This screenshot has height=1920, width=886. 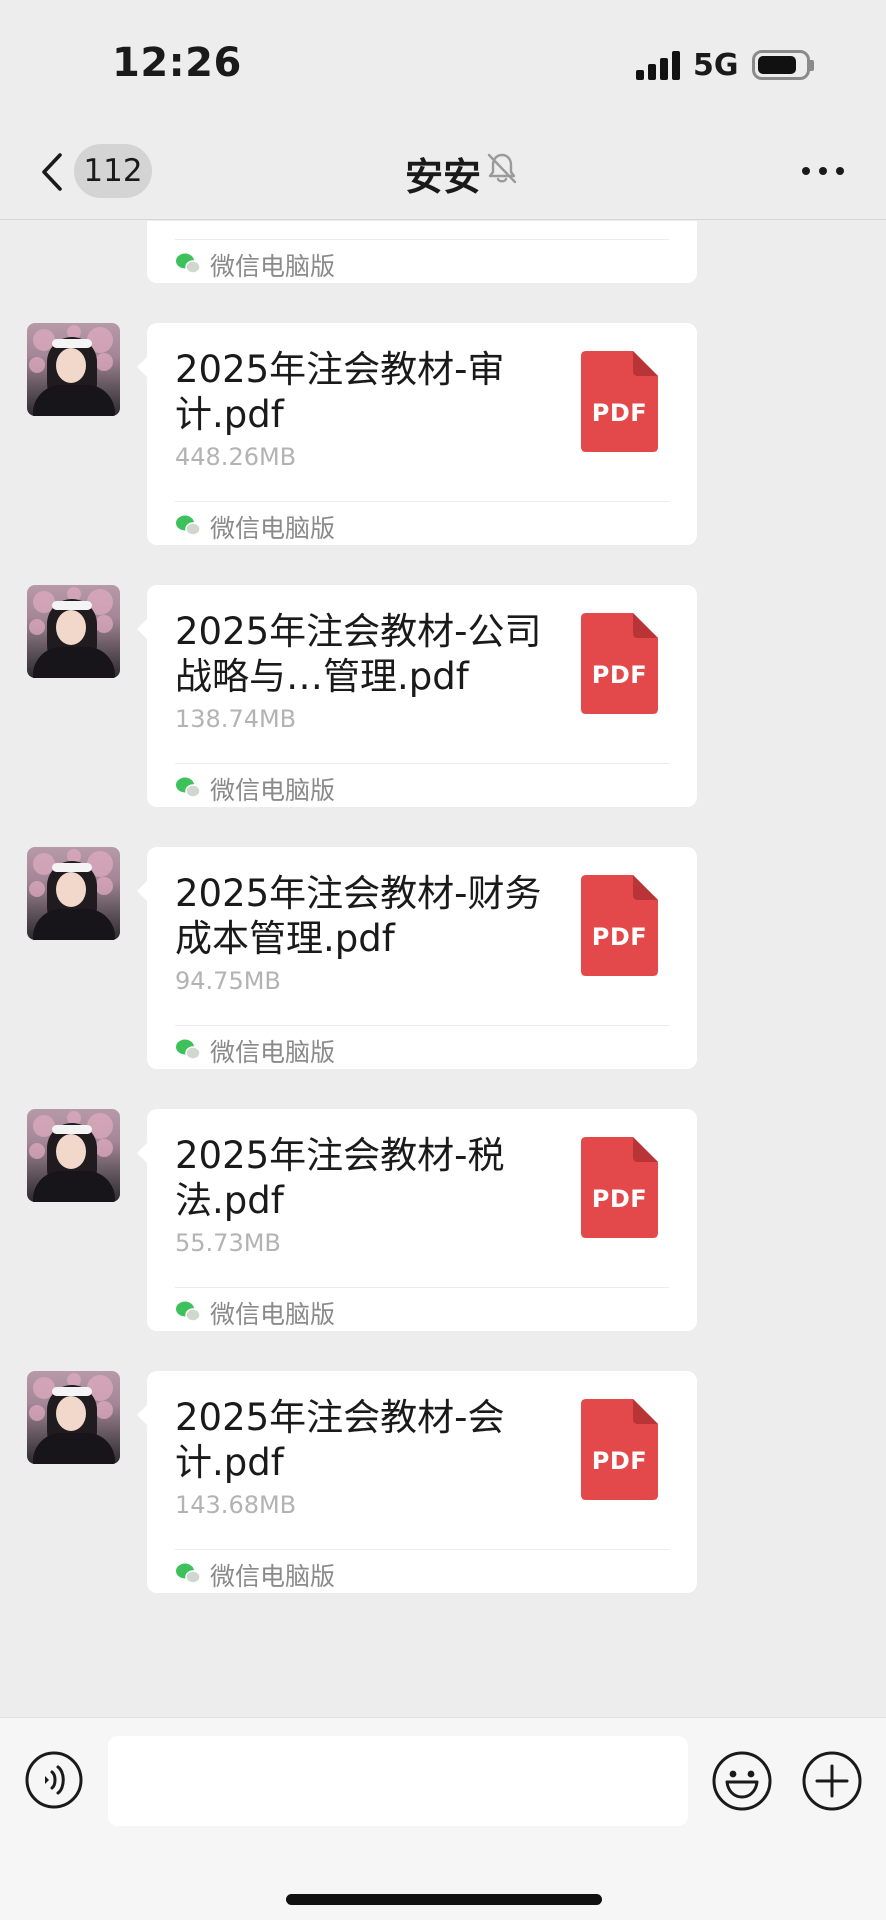 What do you see at coordinates (442, 177) in the screenshot?
I see `chat-title: 安安` at bounding box center [442, 177].